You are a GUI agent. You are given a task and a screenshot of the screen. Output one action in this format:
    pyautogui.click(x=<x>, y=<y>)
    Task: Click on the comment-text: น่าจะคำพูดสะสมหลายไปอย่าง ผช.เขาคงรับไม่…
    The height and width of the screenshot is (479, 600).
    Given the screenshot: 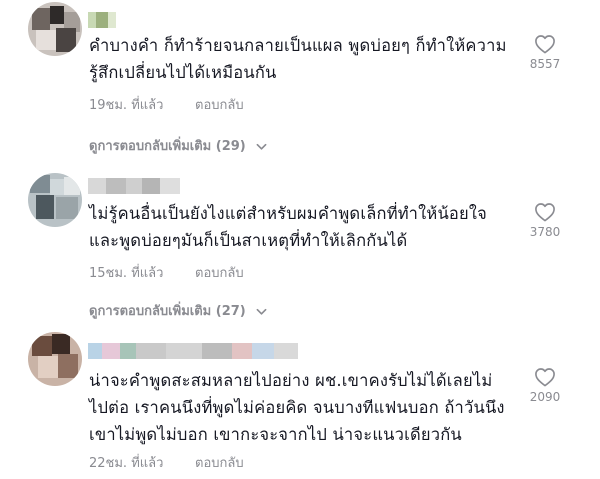 What is the action you would take?
    pyautogui.click(x=297, y=407)
    